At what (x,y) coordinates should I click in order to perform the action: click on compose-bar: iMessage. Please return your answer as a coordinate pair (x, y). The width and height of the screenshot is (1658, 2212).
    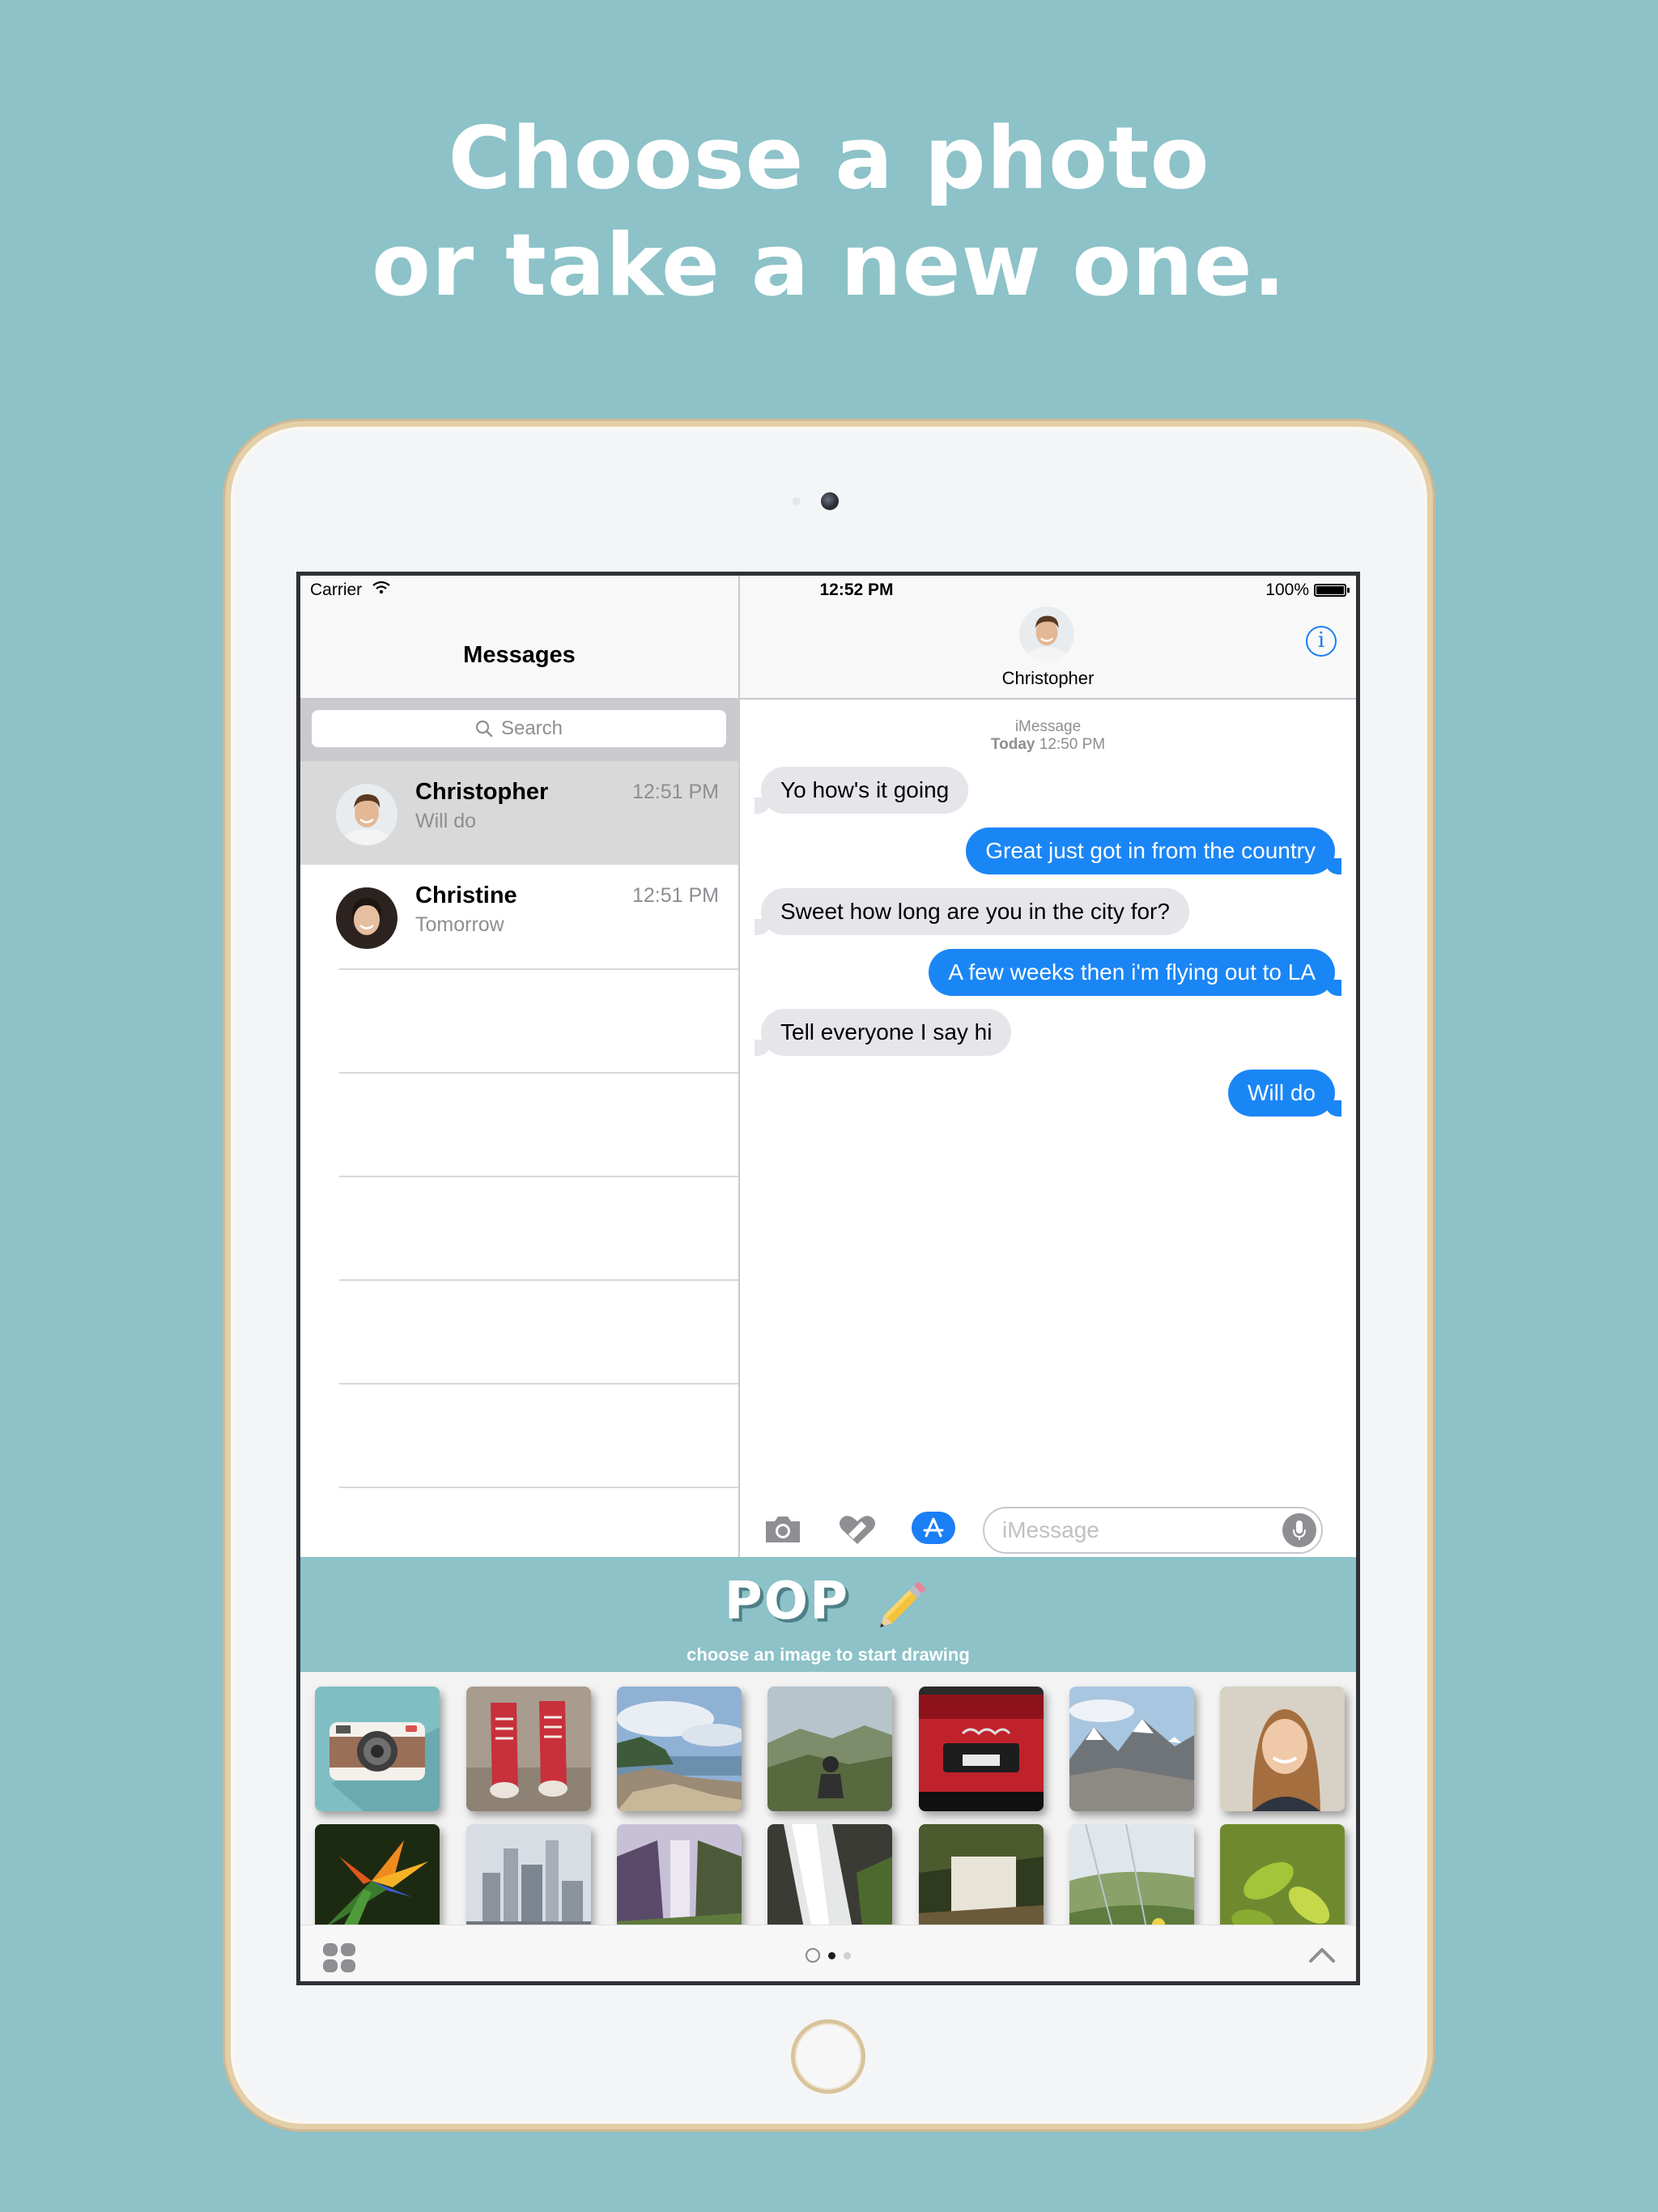
    Looking at the image, I should click on (1048, 1528).